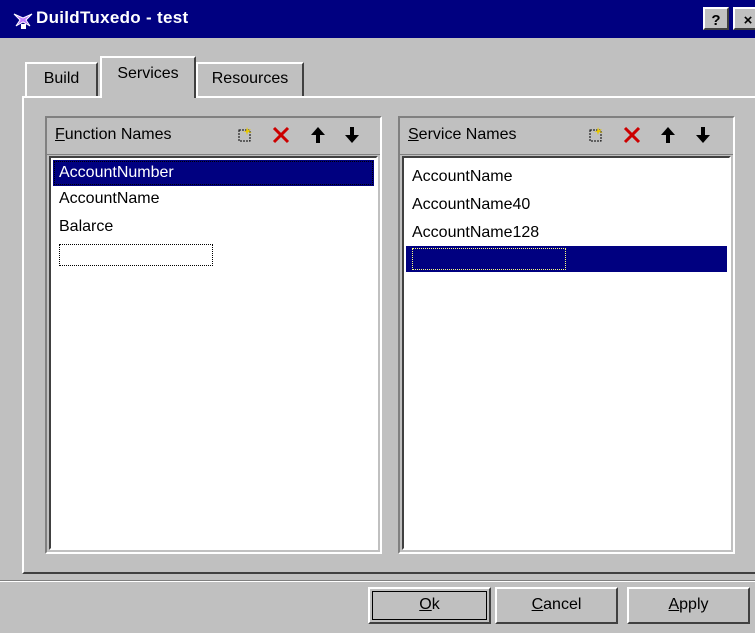  I want to click on app-icon, so click(23, 20).